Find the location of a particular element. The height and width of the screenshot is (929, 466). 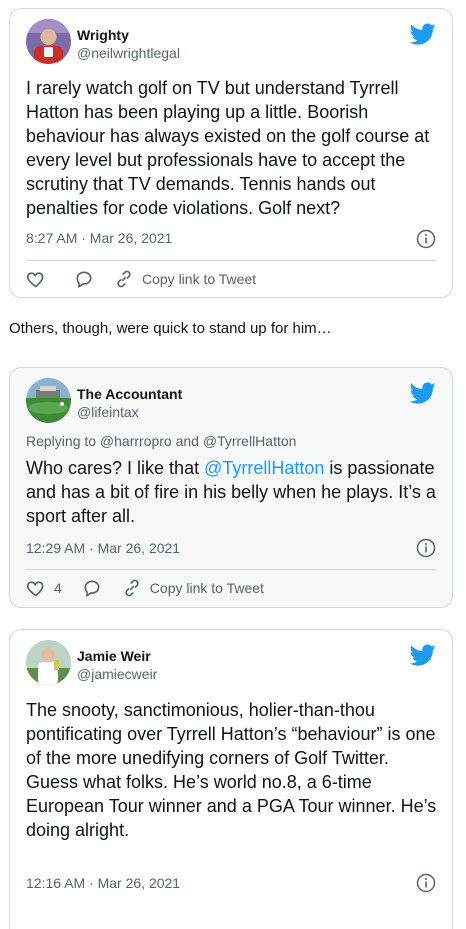

handle: @neilwrightlegal is located at coordinates (128, 53).